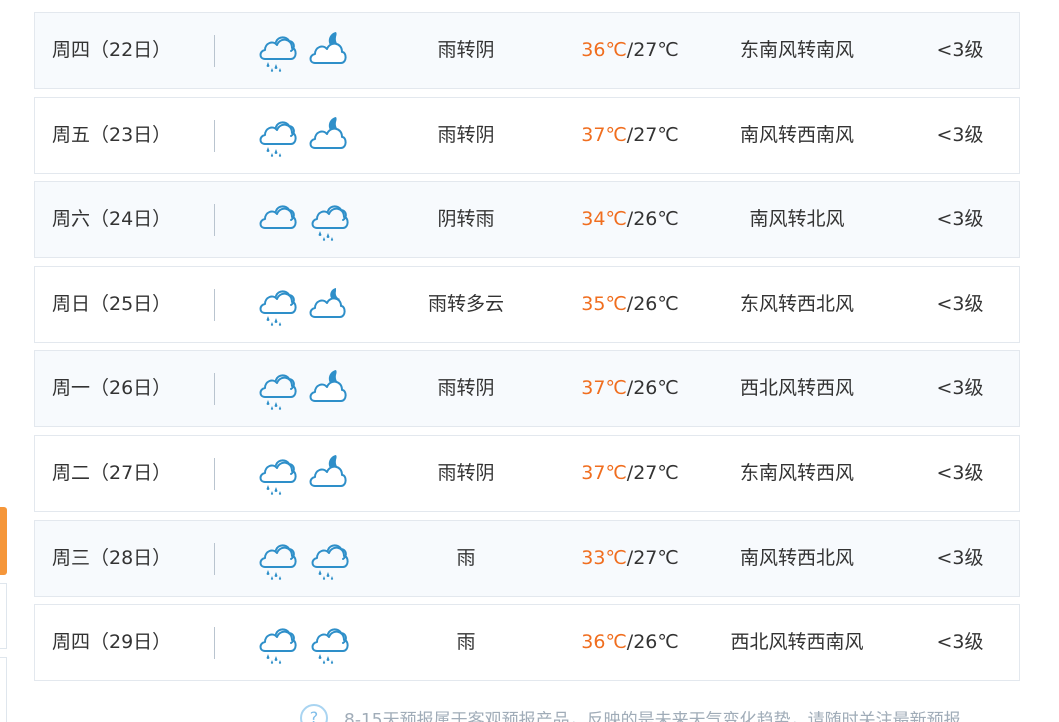  Describe the element at coordinates (527, 135) in the screenshot. I see `forecast-row: 周五（23日） 雨转阴 37℃/27℃ 南风转西南风 <3级` at that location.